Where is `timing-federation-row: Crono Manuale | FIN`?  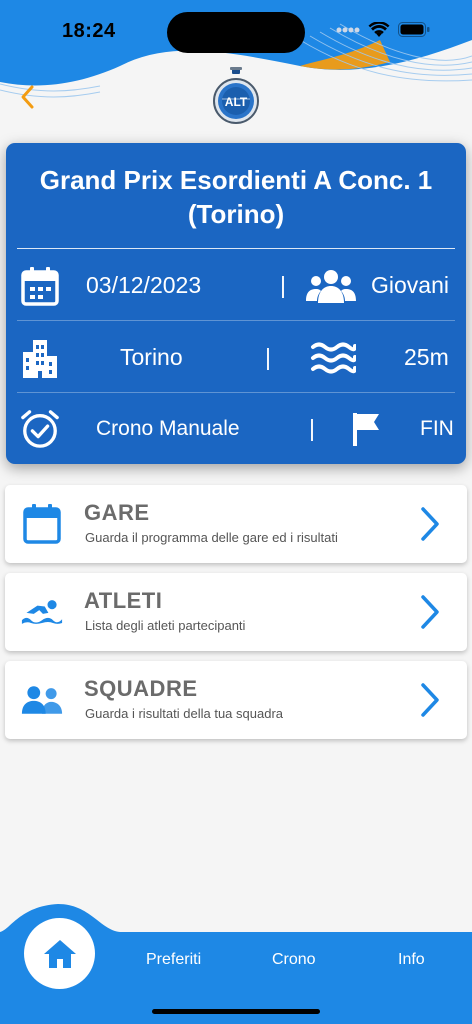 timing-federation-row: Crono Manuale | FIN is located at coordinates (236, 428).